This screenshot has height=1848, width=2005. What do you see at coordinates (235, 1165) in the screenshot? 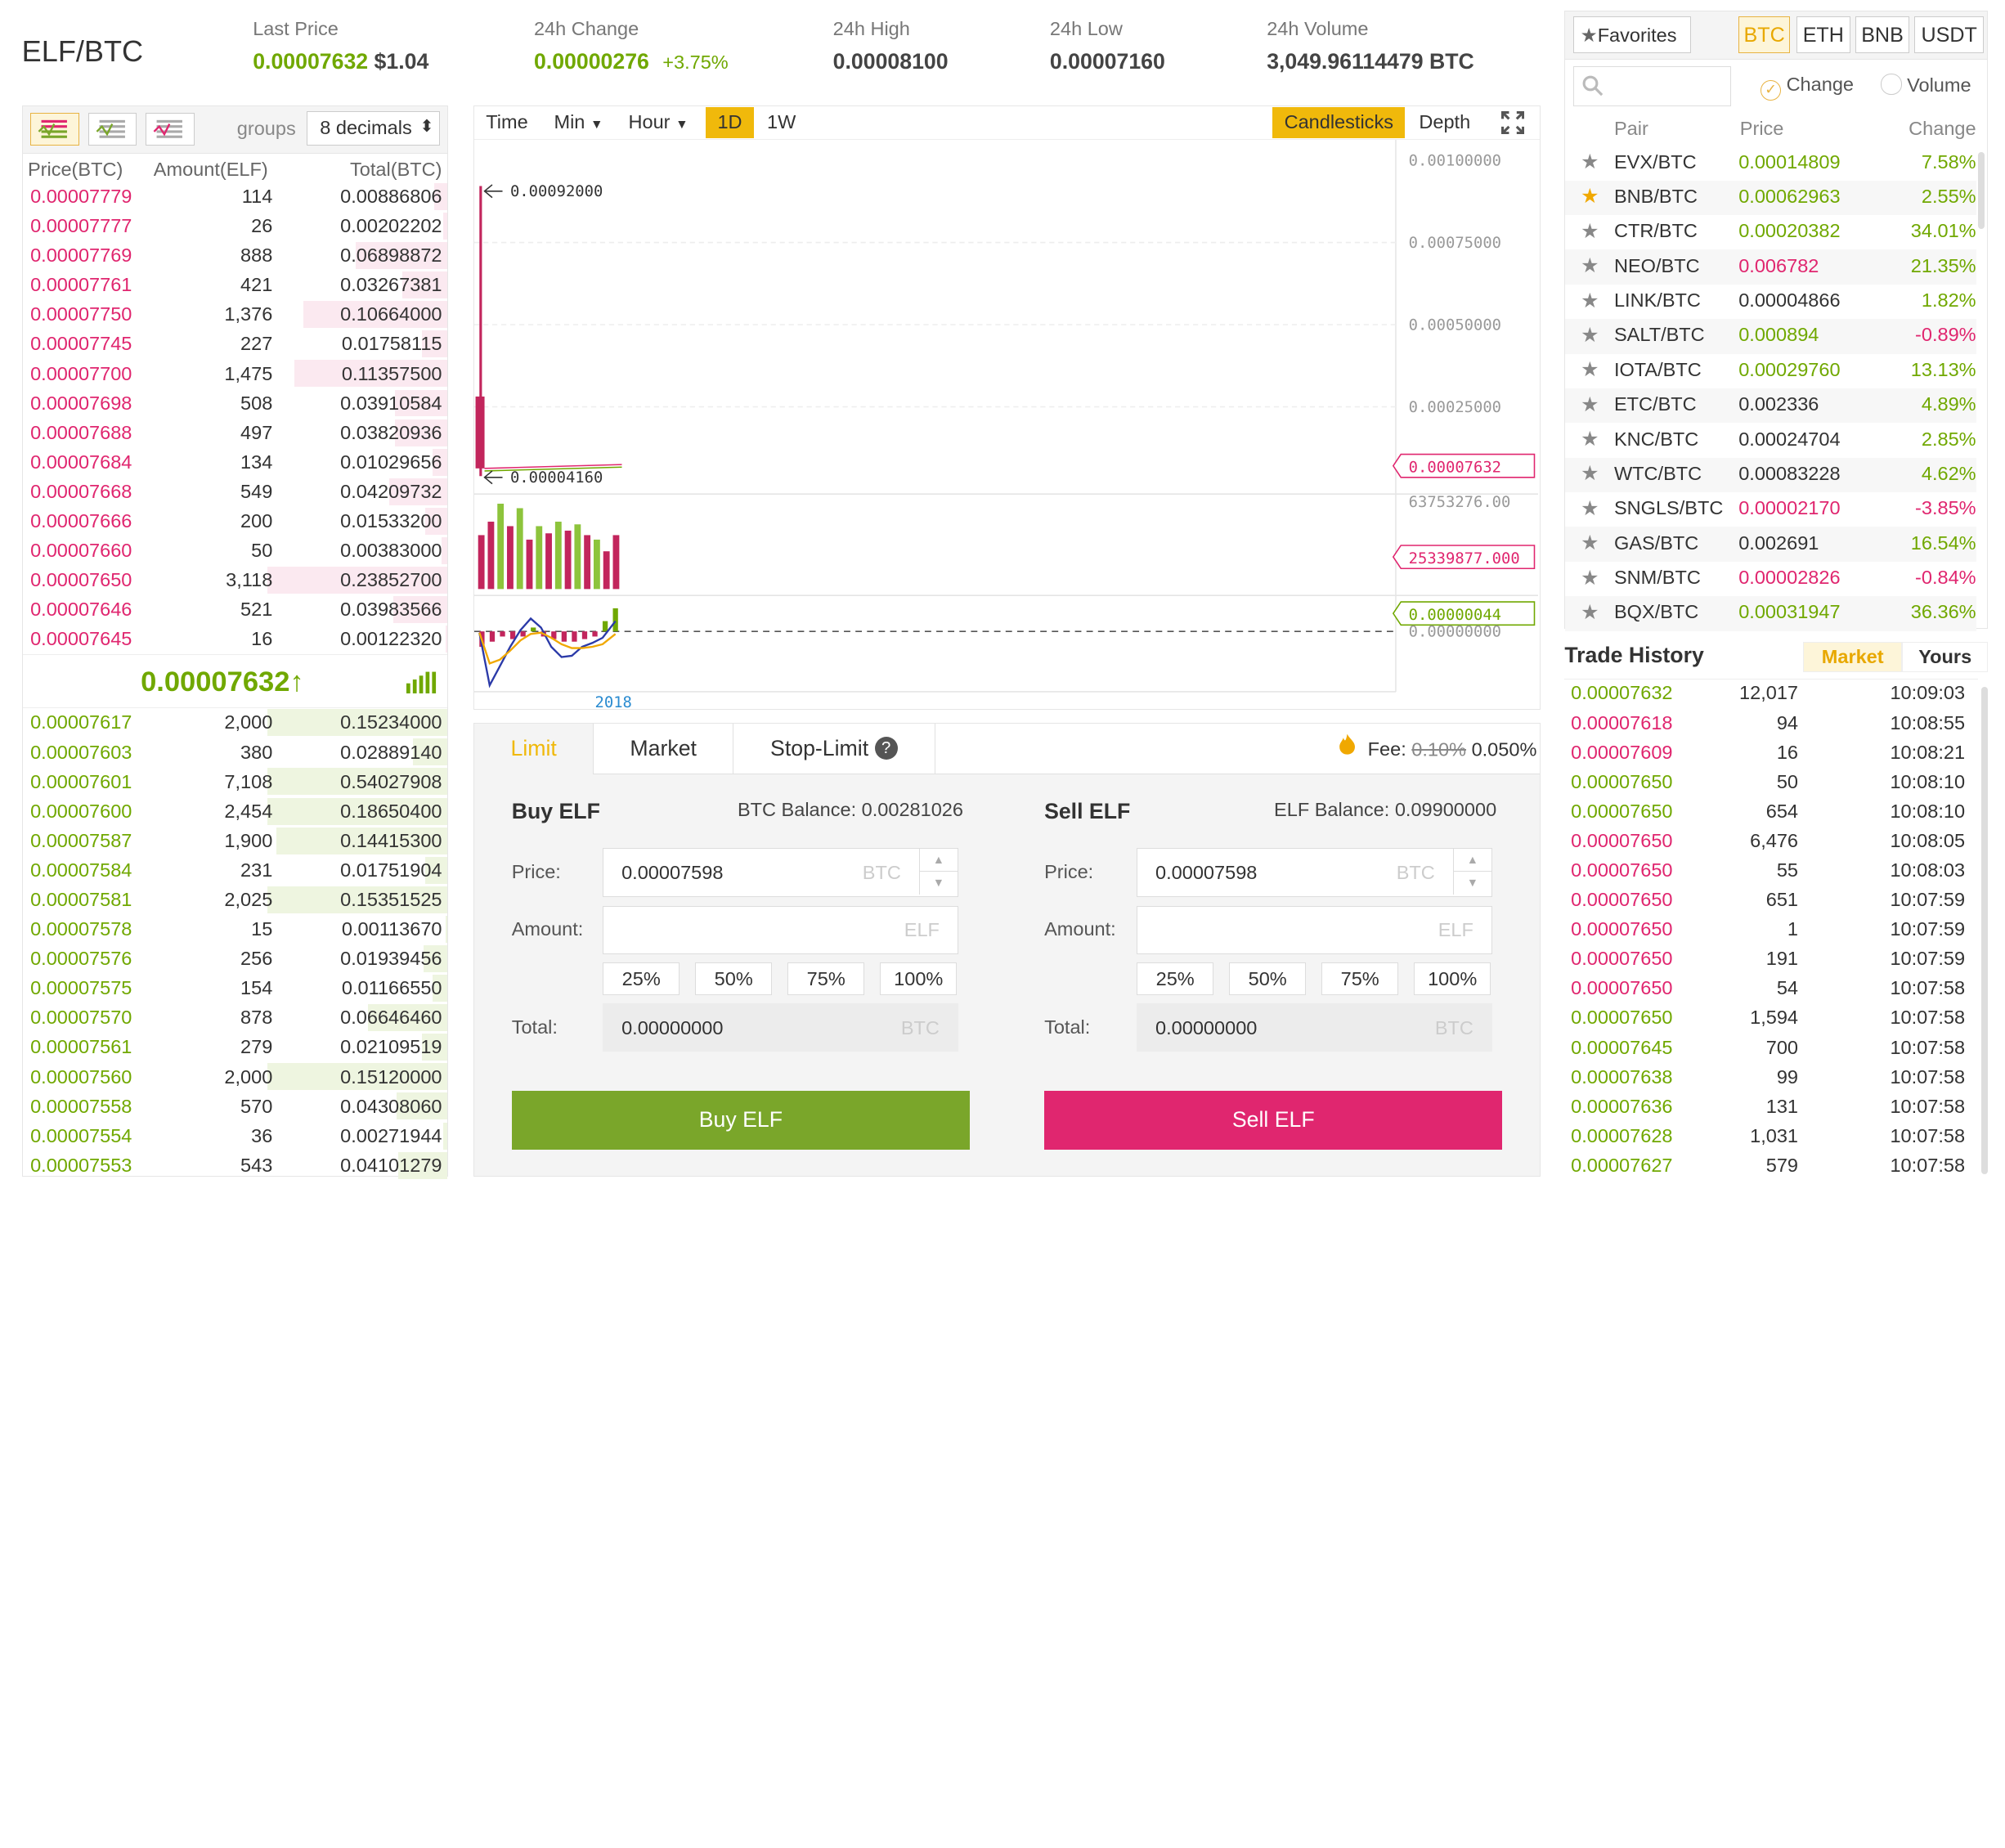
I see `bid-row: 0.00007553 543 0.04101279` at bounding box center [235, 1165].